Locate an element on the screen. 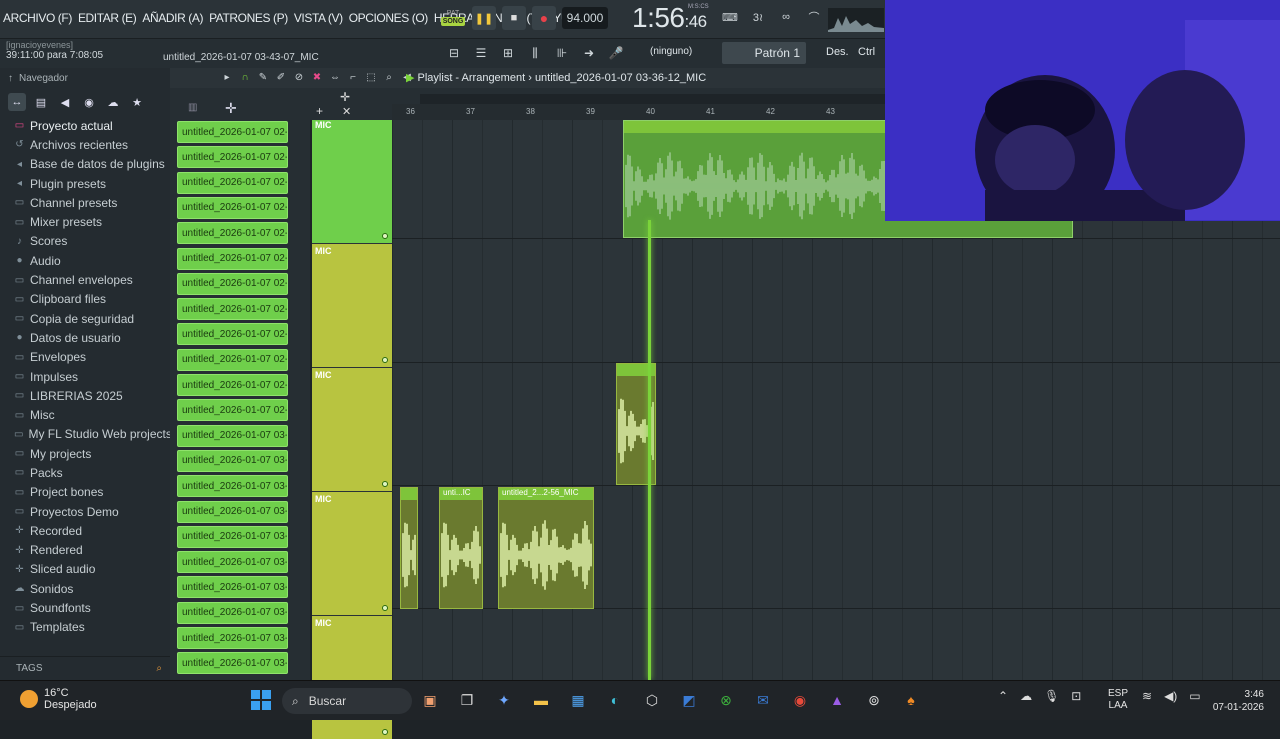 Image resolution: width=1280 pixels, height=739 pixels. menu-item: VISTA (V) is located at coordinates (318, 18).